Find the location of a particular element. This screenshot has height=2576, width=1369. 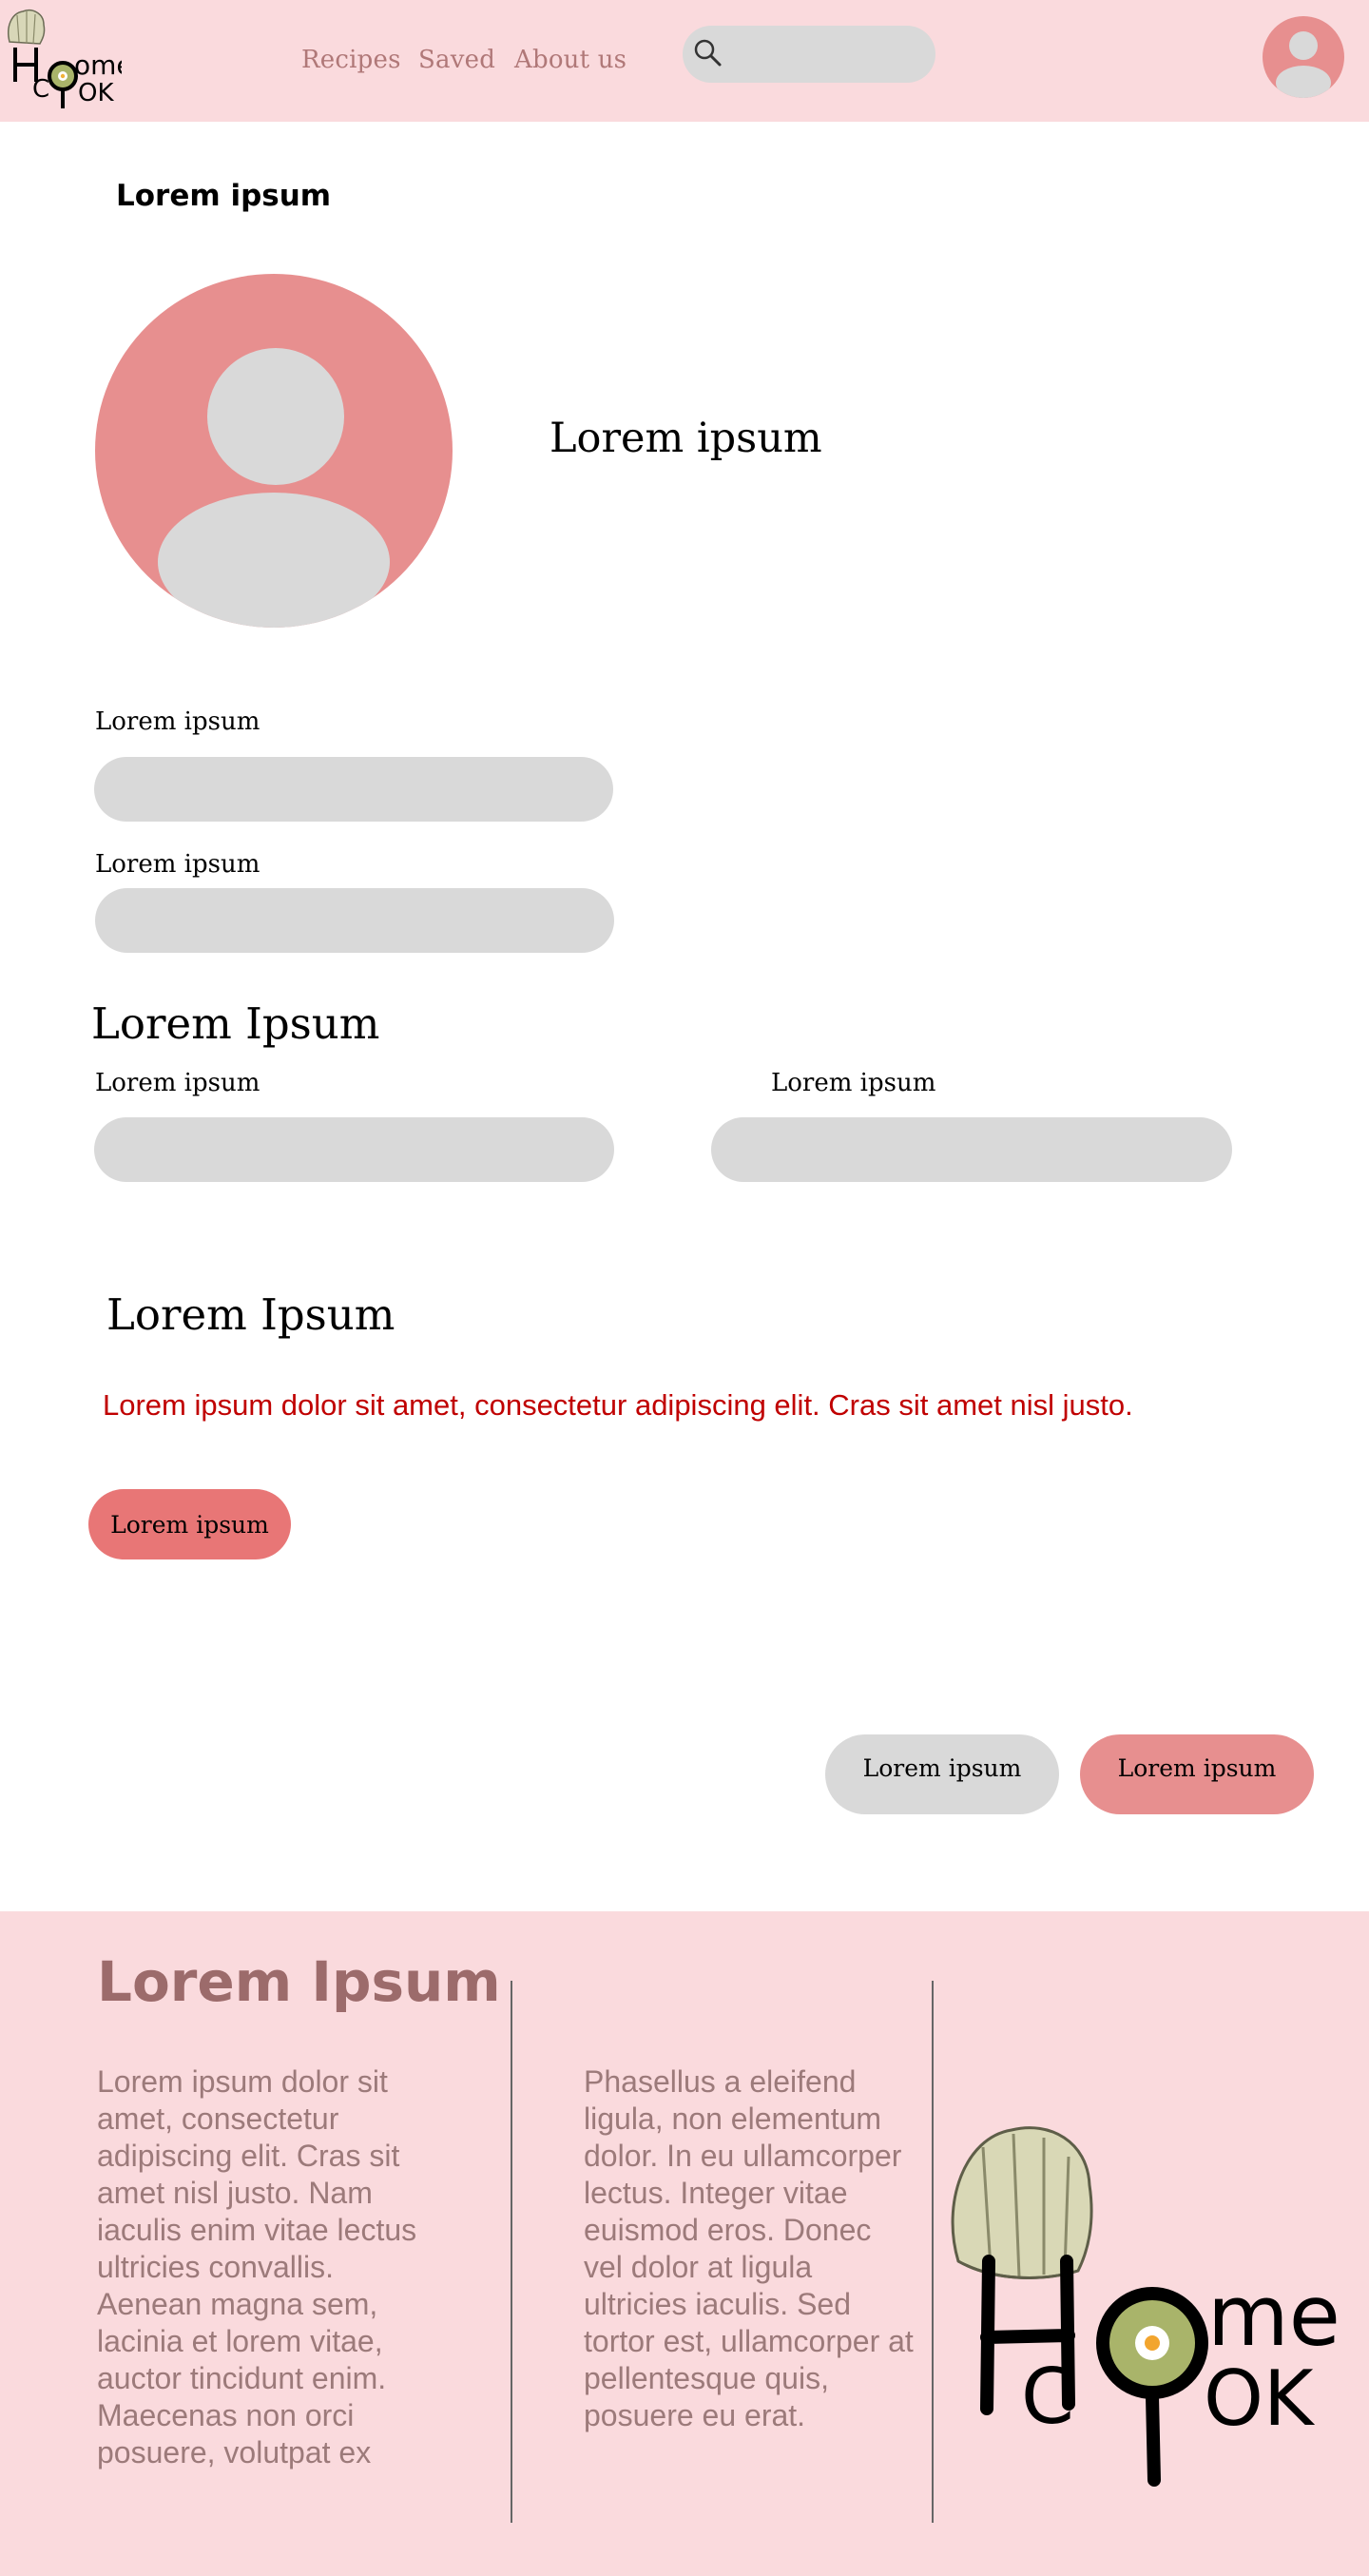

section-field-left is located at coordinates (354, 1149).